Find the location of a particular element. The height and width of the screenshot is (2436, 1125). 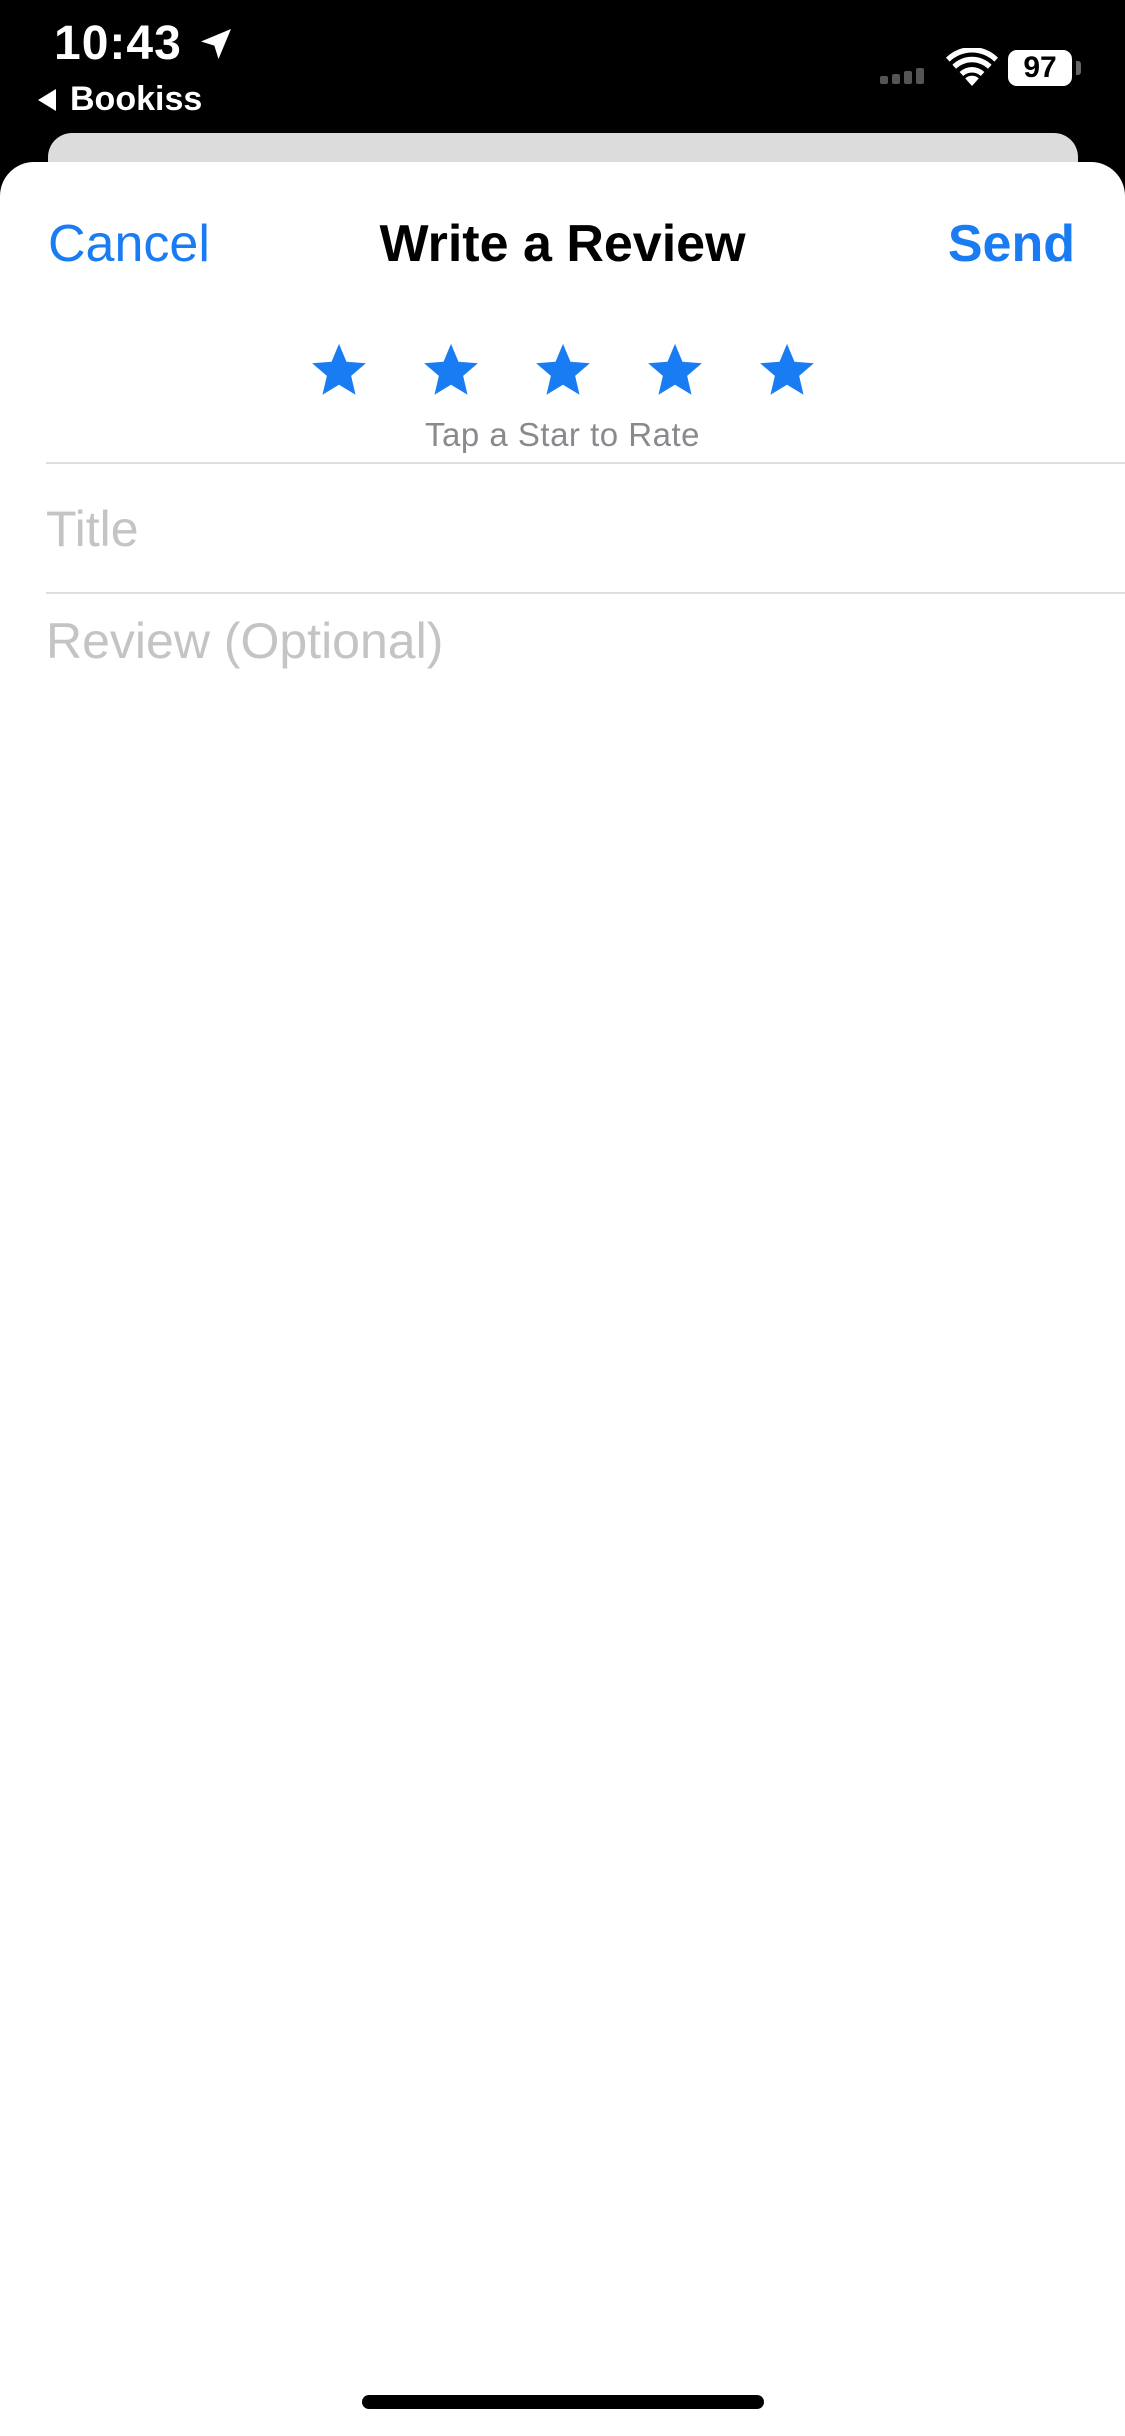

status-time: 10:43 is located at coordinates (118, 43).